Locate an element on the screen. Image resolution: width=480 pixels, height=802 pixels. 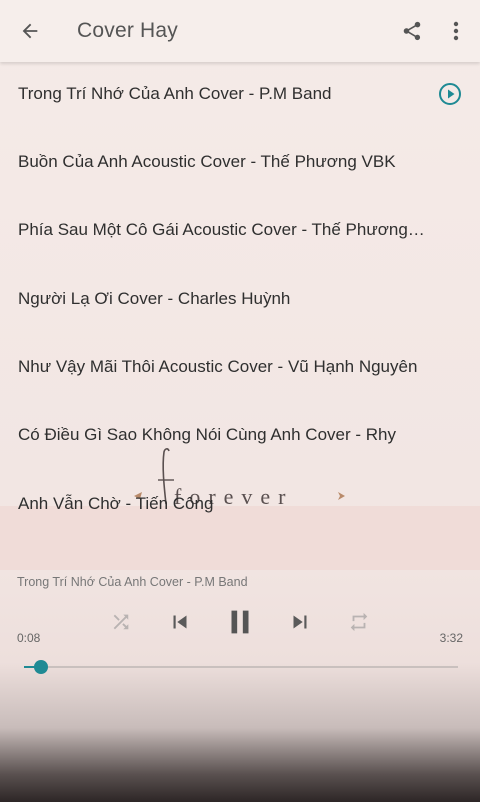
back-button is located at coordinates (30, 31).